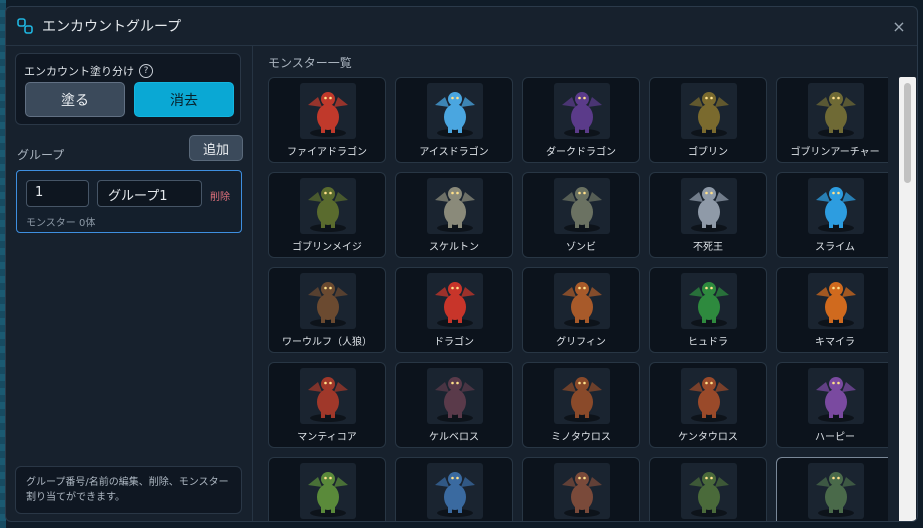  I want to click on ghoul-sprite, so click(709, 491).